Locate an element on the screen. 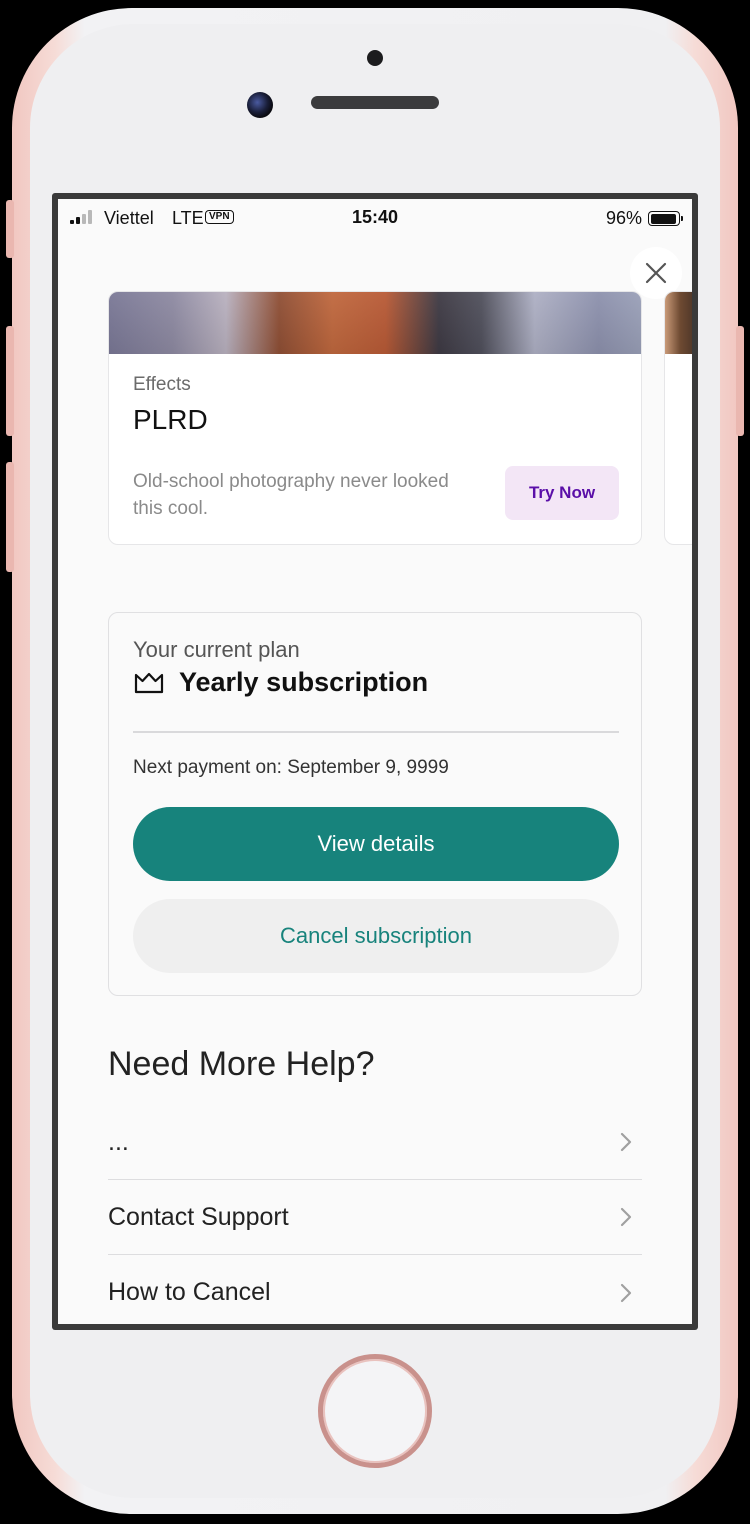  earpiece-speaker is located at coordinates (375, 102).